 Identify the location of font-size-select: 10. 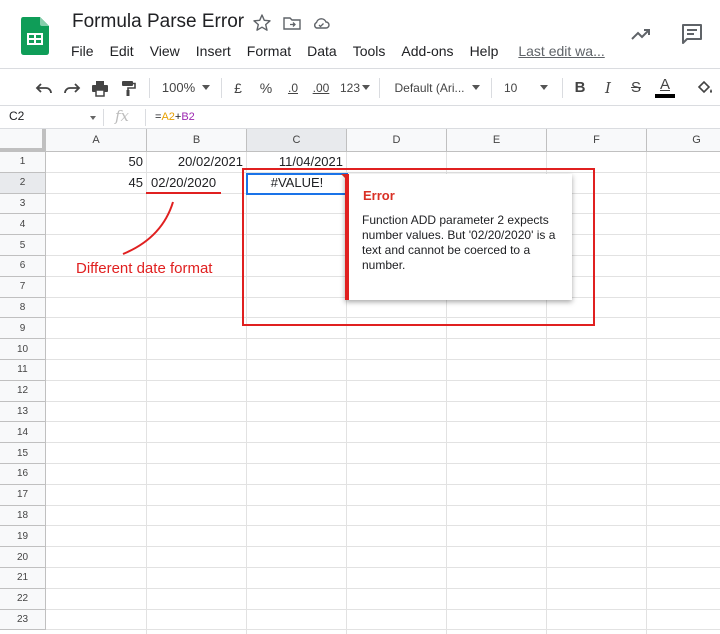
(526, 87).